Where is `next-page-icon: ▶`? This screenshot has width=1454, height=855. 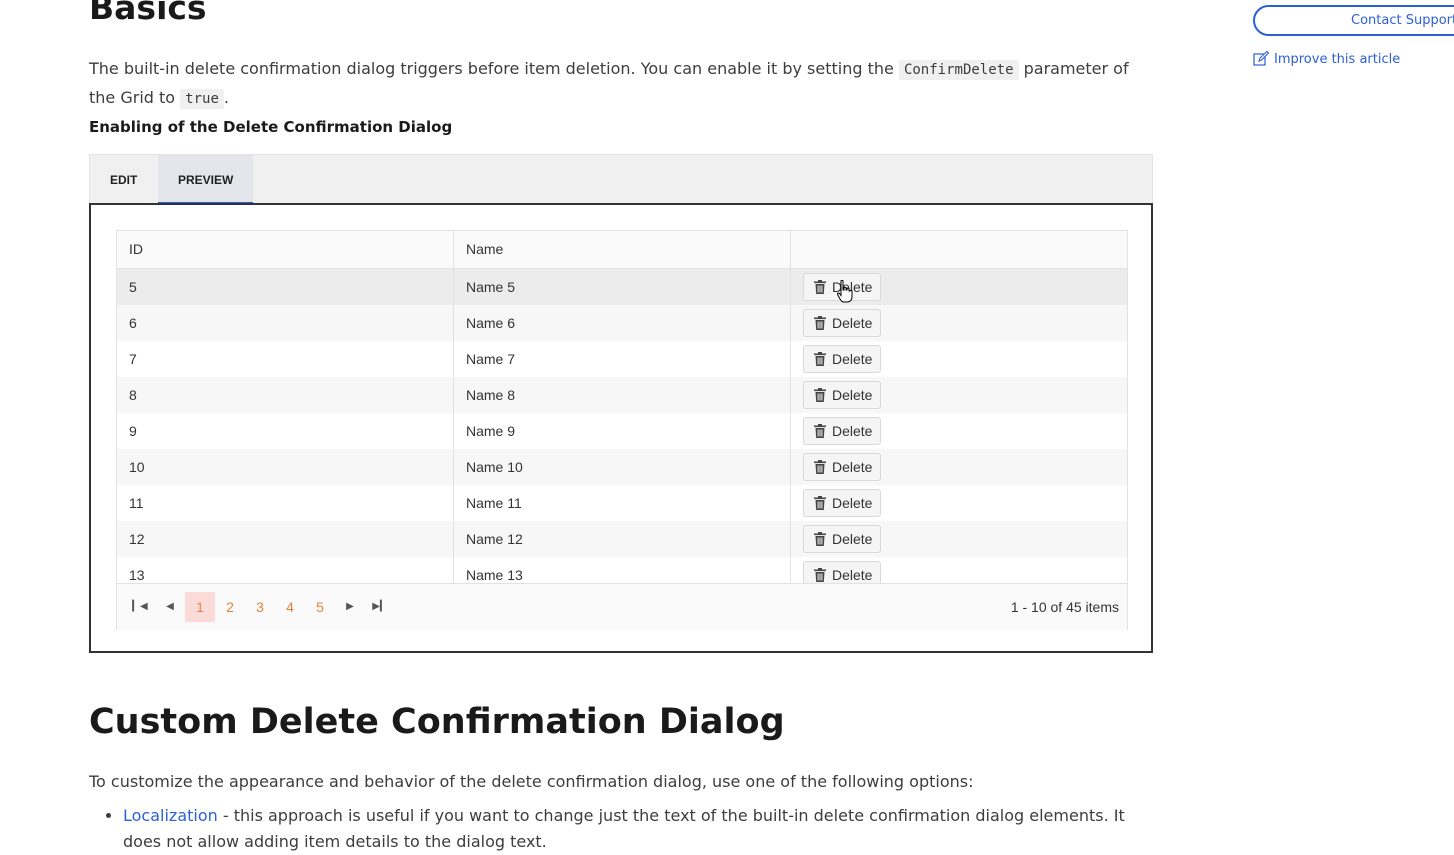 next-page-icon: ▶ is located at coordinates (350, 607).